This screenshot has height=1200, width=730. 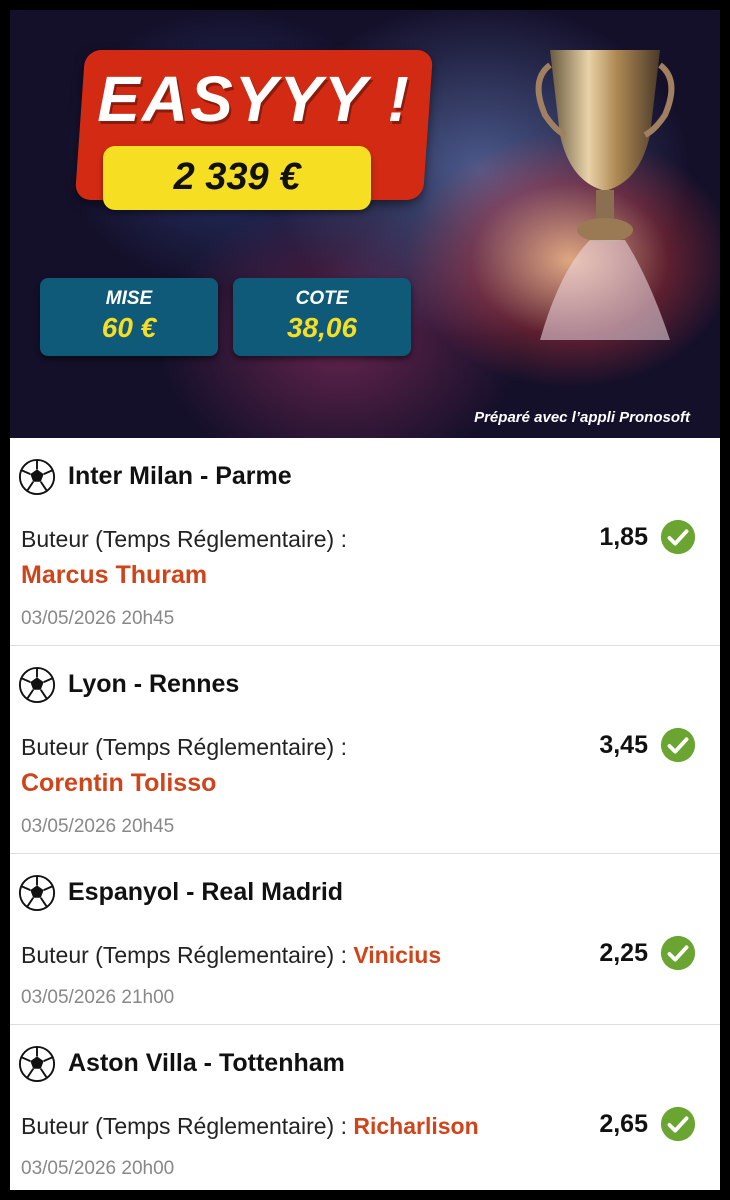 What do you see at coordinates (237, 177) in the screenshot?
I see `winnings-amount: 2 339 €` at bounding box center [237, 177].